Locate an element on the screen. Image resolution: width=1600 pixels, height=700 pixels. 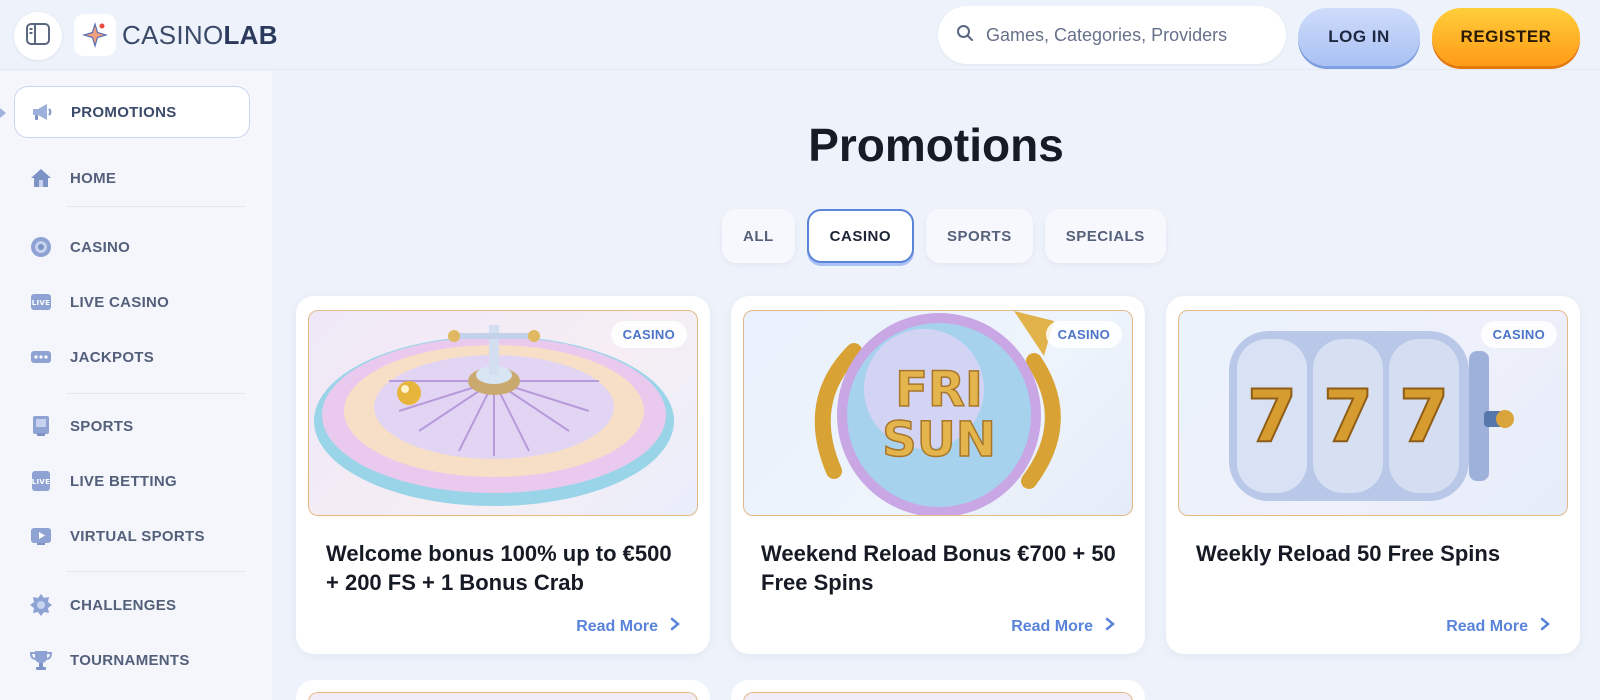
slot-reels-image: 7 7 7 CASINO is located at coordinates (1373, 413).